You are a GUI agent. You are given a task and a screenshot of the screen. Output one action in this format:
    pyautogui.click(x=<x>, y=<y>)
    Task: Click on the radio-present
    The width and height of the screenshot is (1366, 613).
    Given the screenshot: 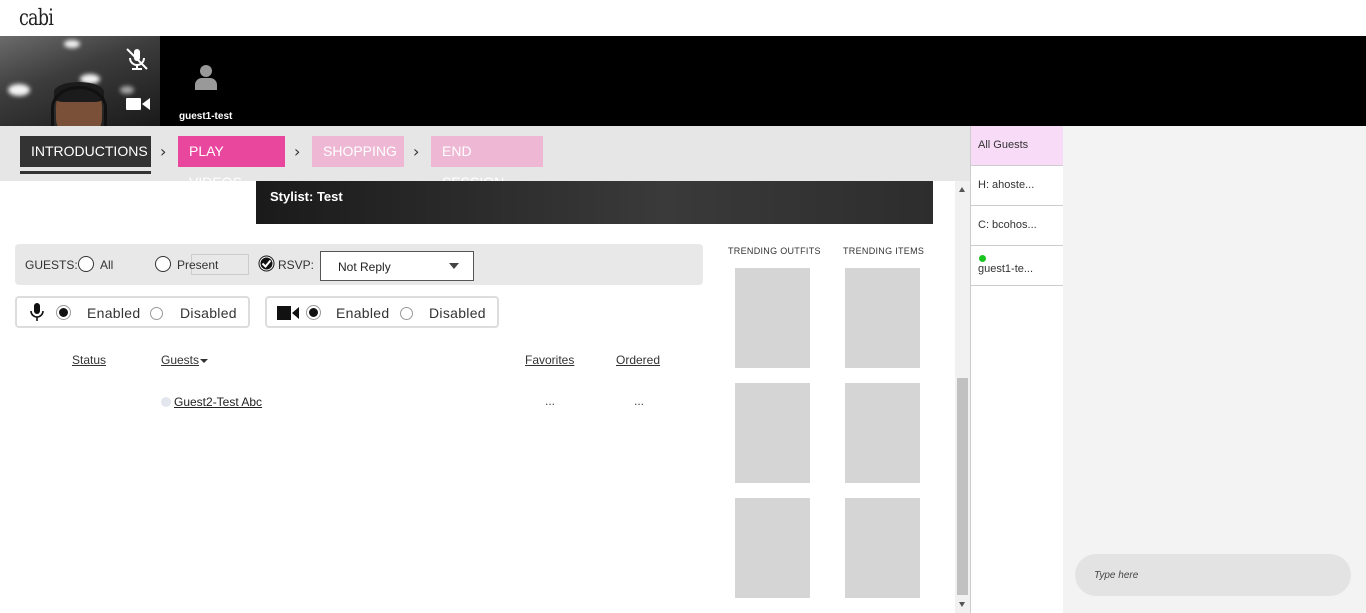 What is the action you would take?
    pyautogui.click(x=163, y=264)
    